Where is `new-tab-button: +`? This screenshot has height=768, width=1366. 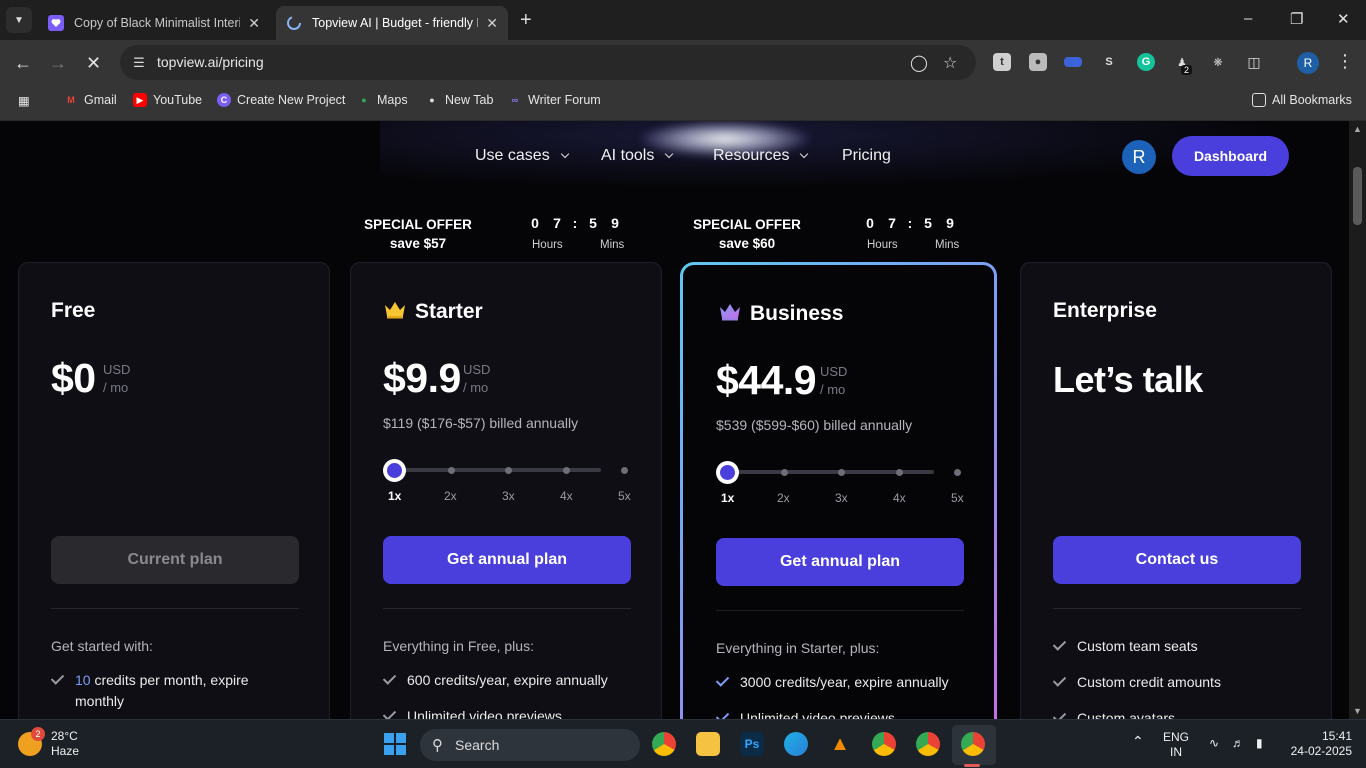
new-tab-button: + is located at coordinates (526, 20).